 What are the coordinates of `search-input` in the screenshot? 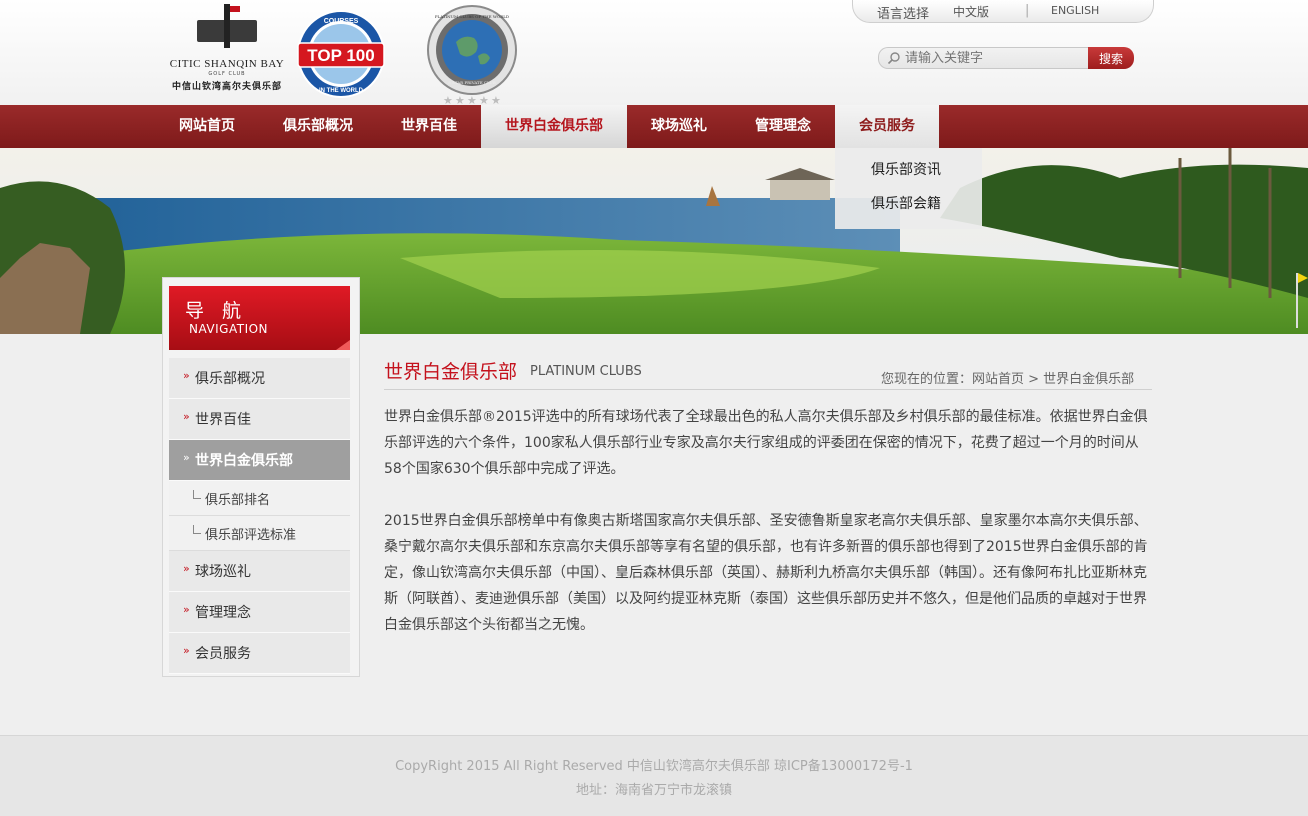 It's located at (995, 58).